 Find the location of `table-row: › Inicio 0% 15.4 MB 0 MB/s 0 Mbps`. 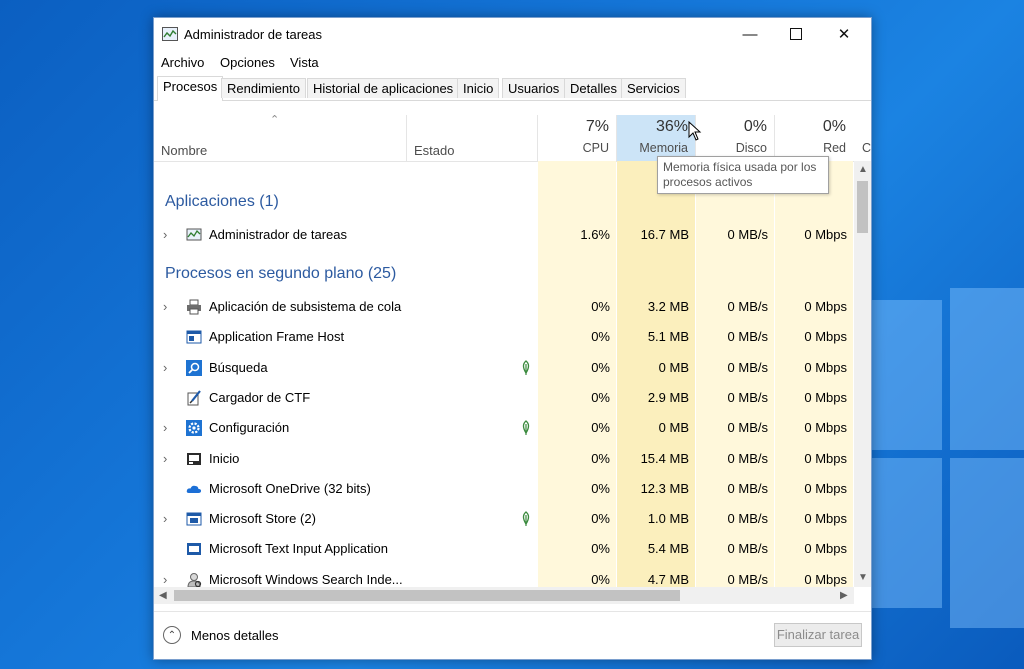

table-row: › Inicio 0% 15.4 MB 0 MB/s 0 Mbps is located at coordinates (504, 459).